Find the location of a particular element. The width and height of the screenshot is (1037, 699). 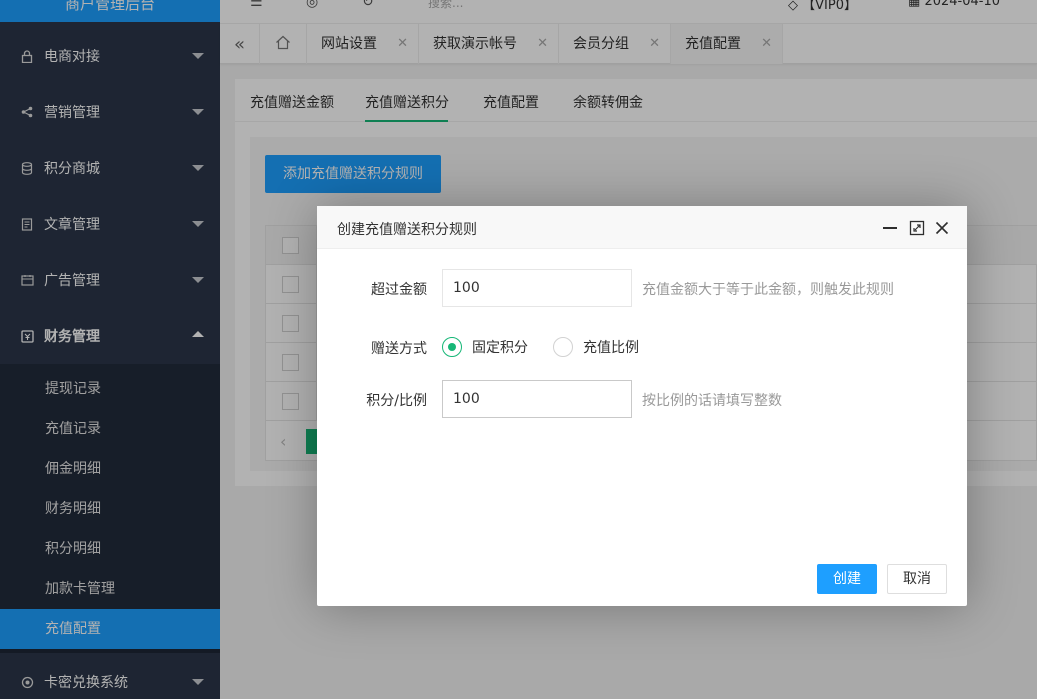

amount-hint: 充值金额大于等于此金额，则触发此规则 is located at coordinates (768, 290).